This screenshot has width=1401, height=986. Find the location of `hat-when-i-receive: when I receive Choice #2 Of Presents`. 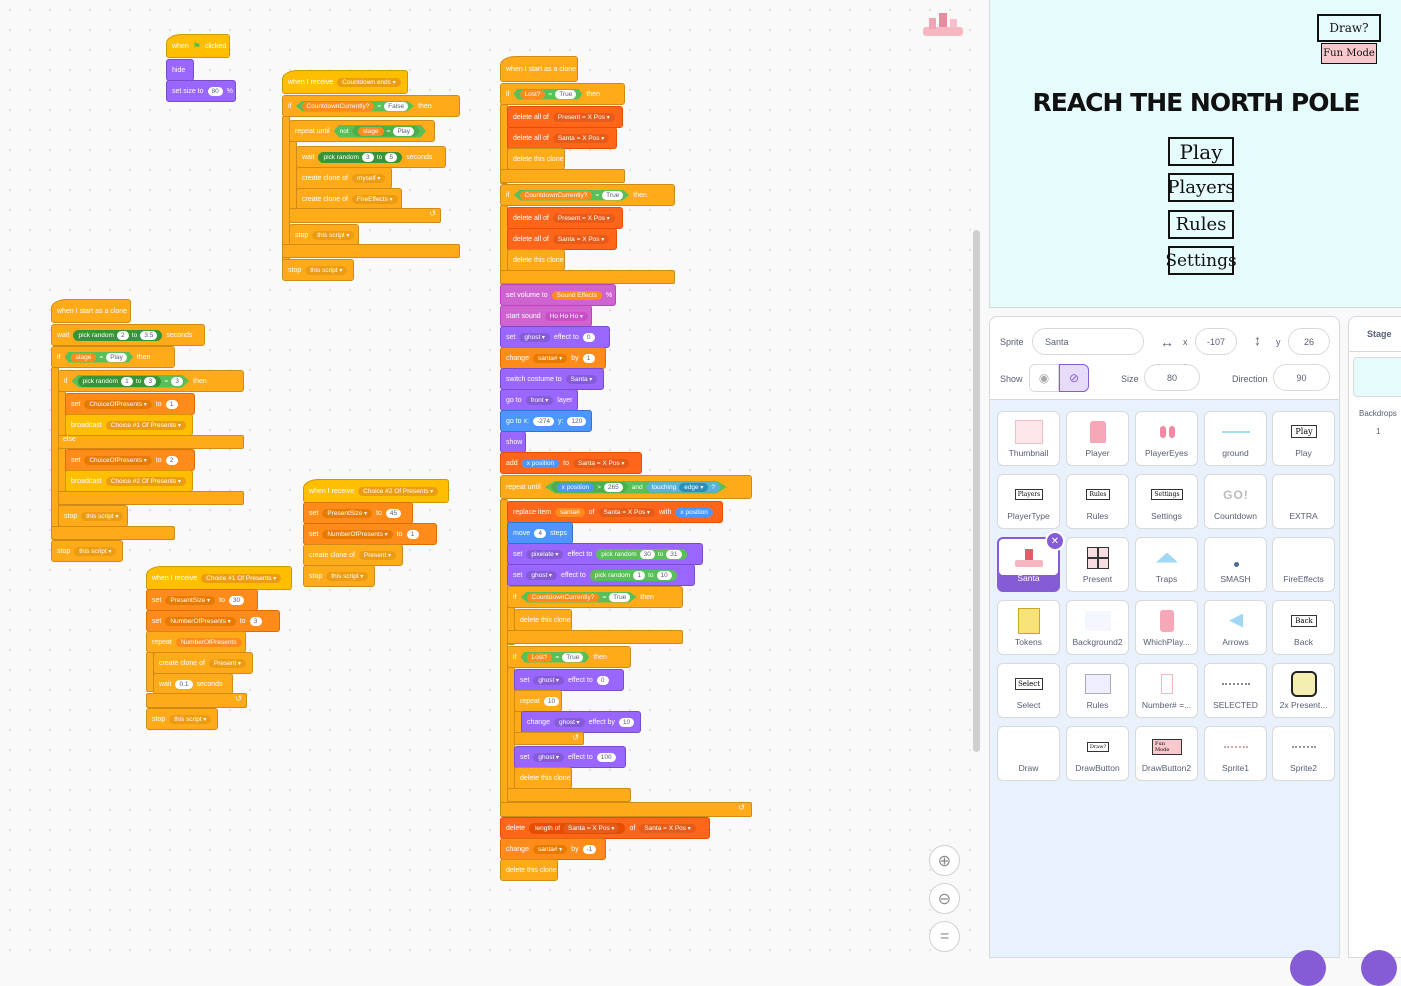

hat-when-i-receive: when I receive Choice #2 Of Presents is located at coordinates (376, 491).